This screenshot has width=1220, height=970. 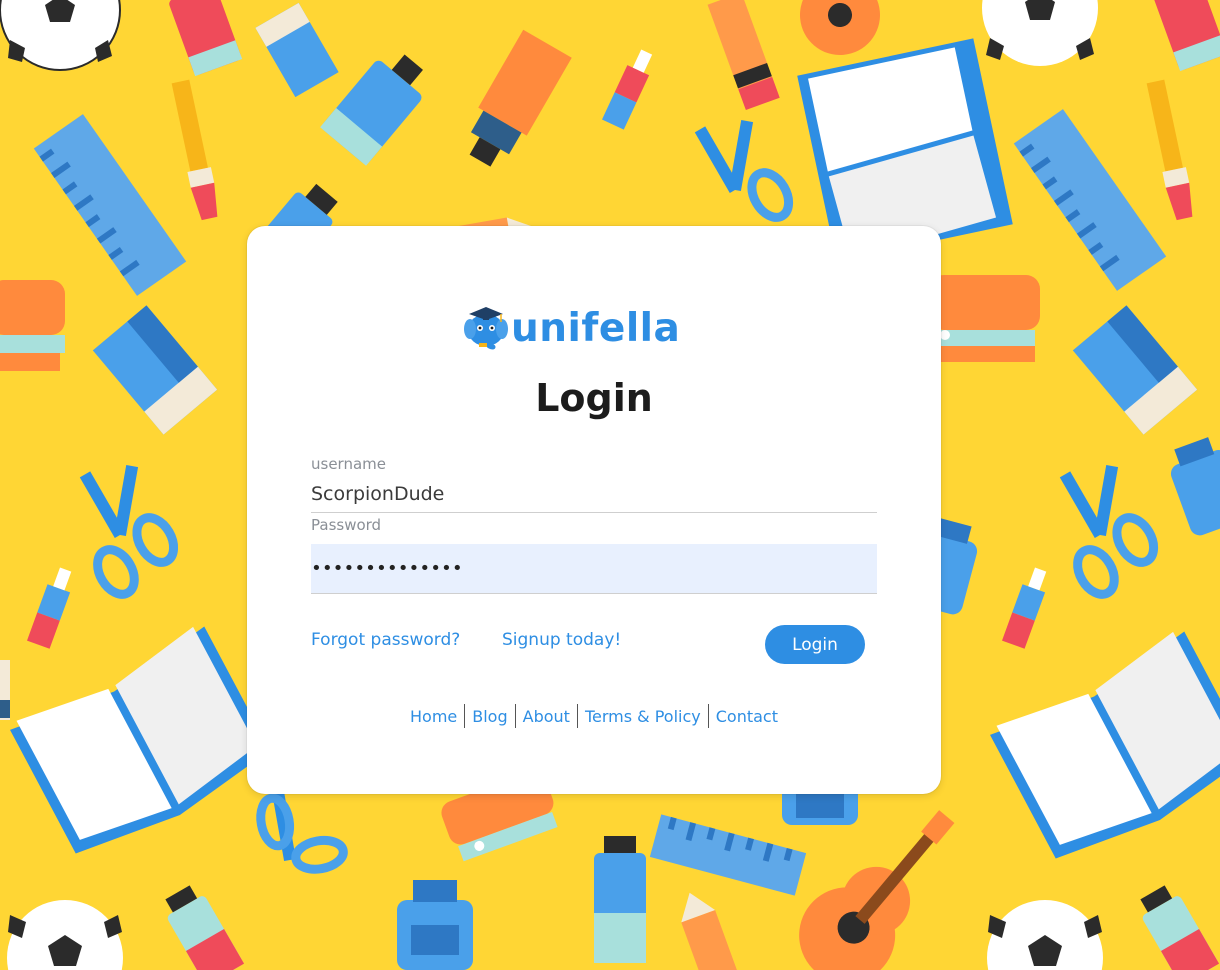 I want to click on brand-logo: unifella, so click(x=573, y=328).